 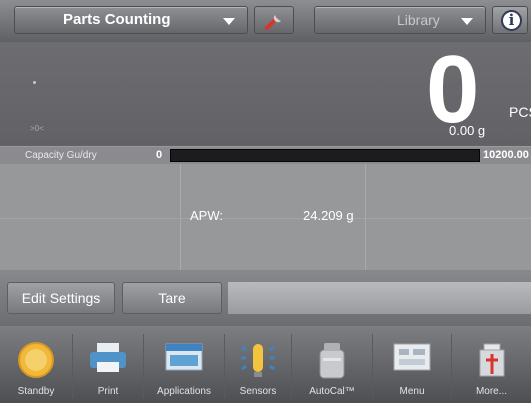 What do you see at coordinates (159, 155) in the screenshot?
I see `capacity-min: 0` at bounding box center [159, 155].